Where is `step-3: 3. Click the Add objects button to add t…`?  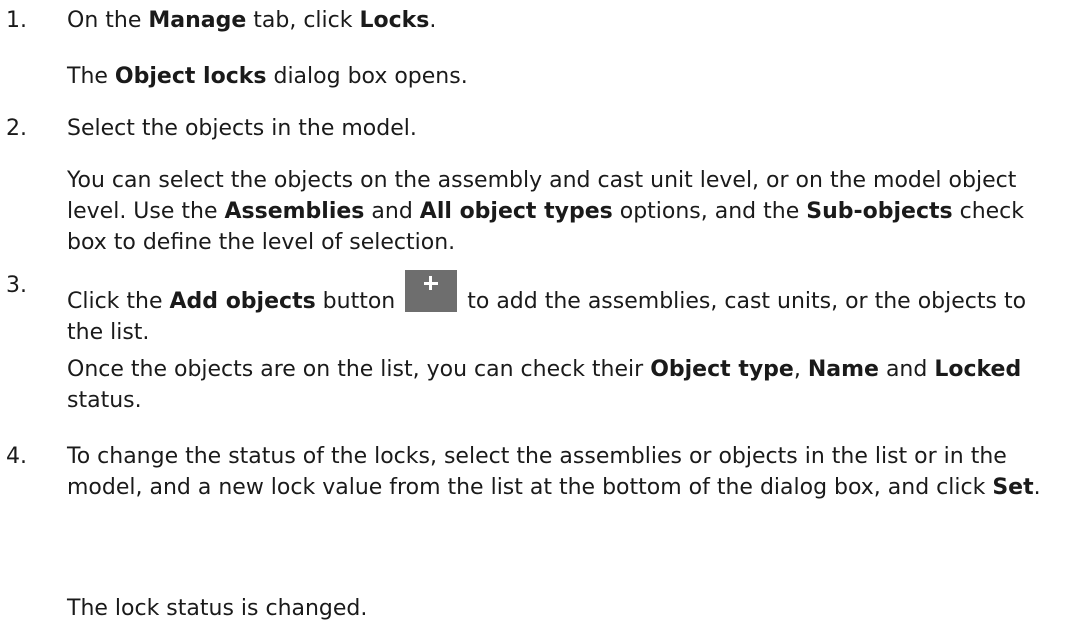 step-3: 3. Click the Add objects button to add t… is located at coordinates (533, 309).